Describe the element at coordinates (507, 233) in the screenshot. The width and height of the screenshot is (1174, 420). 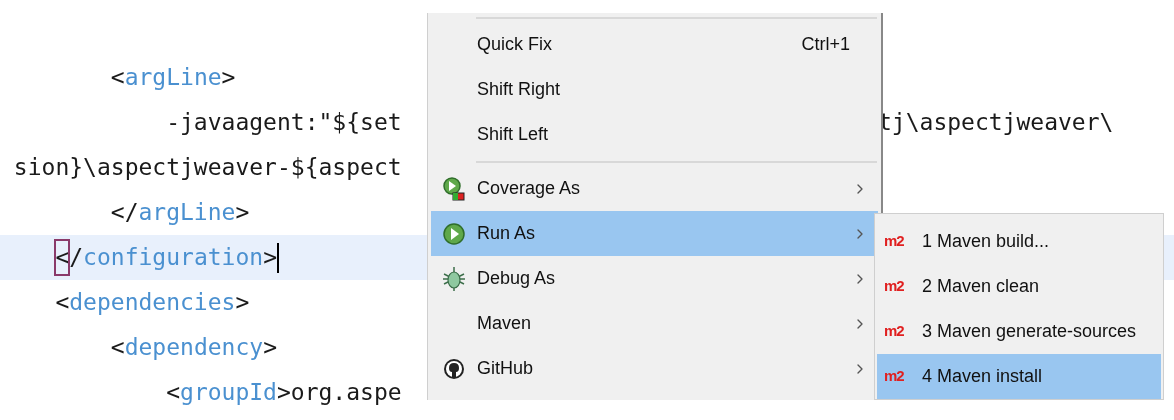
I see `menu-label: Run As` at that location.